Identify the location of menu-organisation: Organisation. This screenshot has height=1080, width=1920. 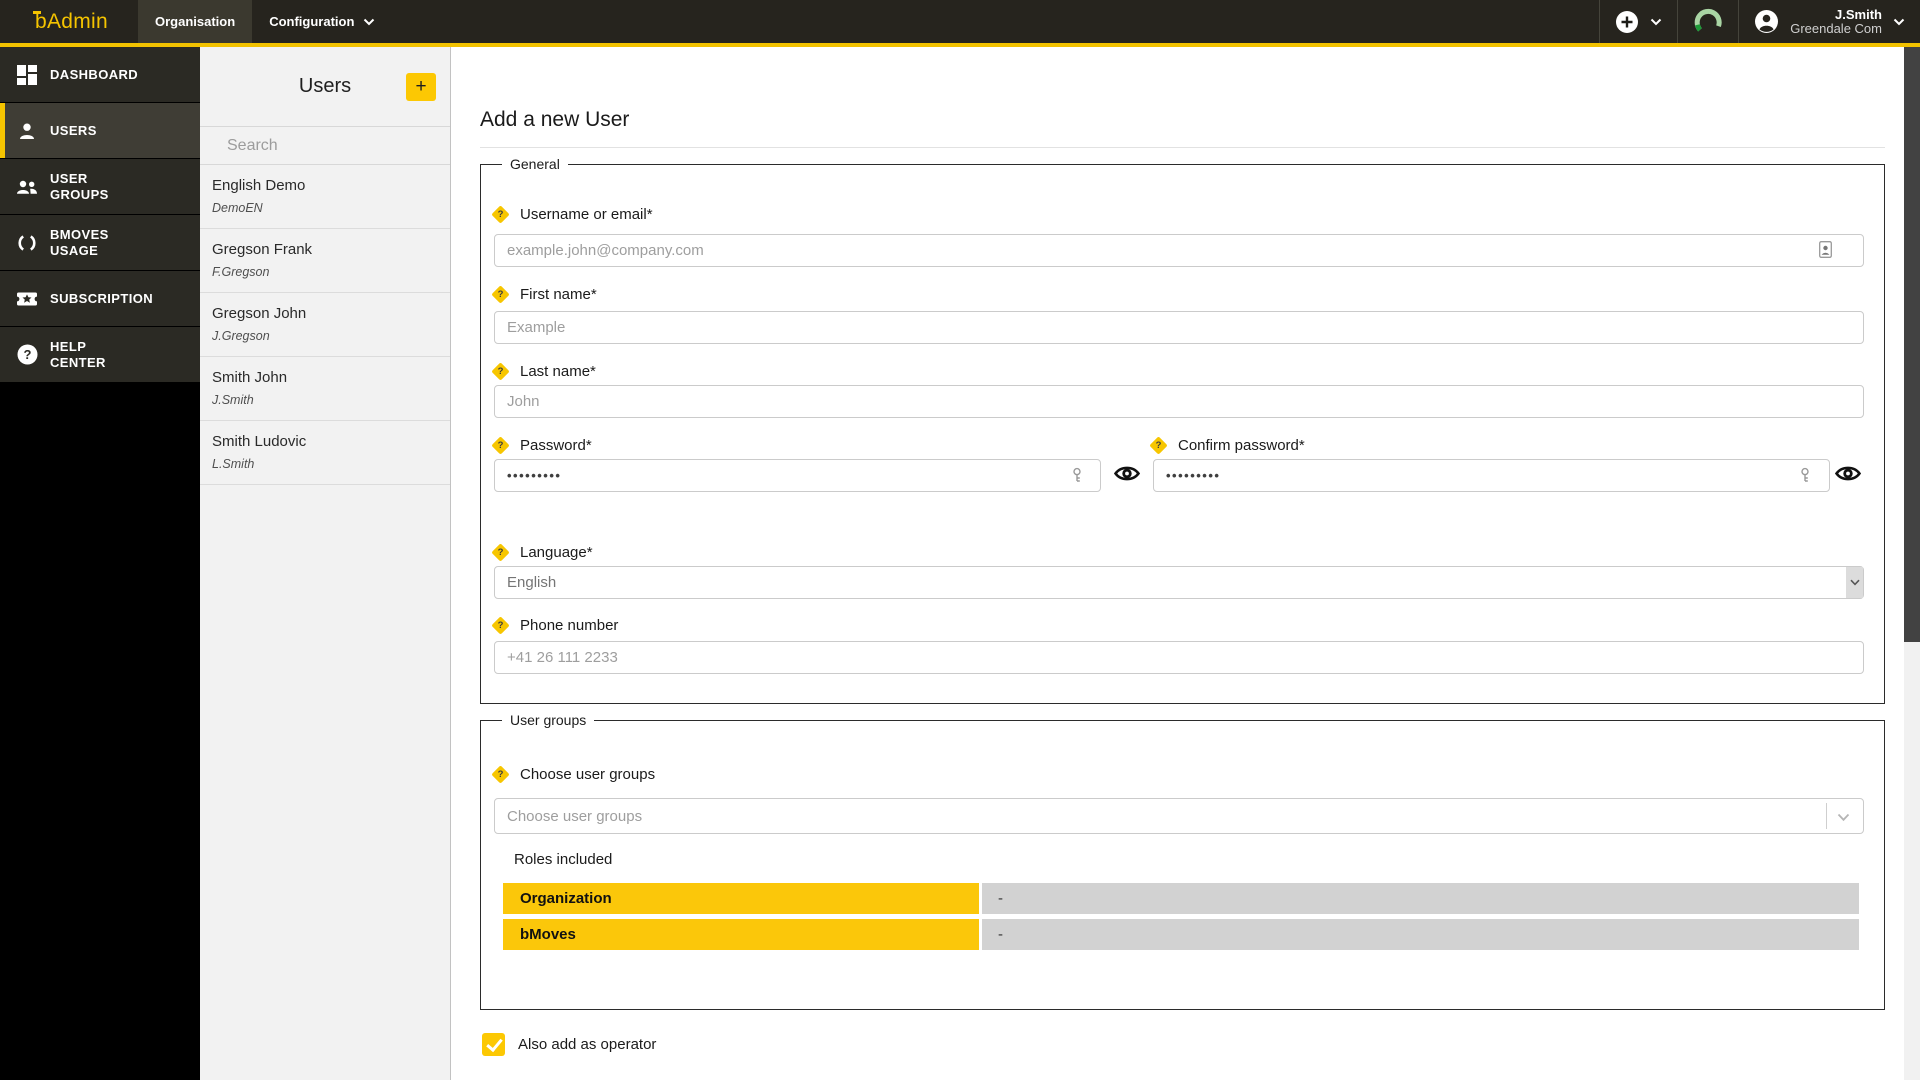
(195, 21).